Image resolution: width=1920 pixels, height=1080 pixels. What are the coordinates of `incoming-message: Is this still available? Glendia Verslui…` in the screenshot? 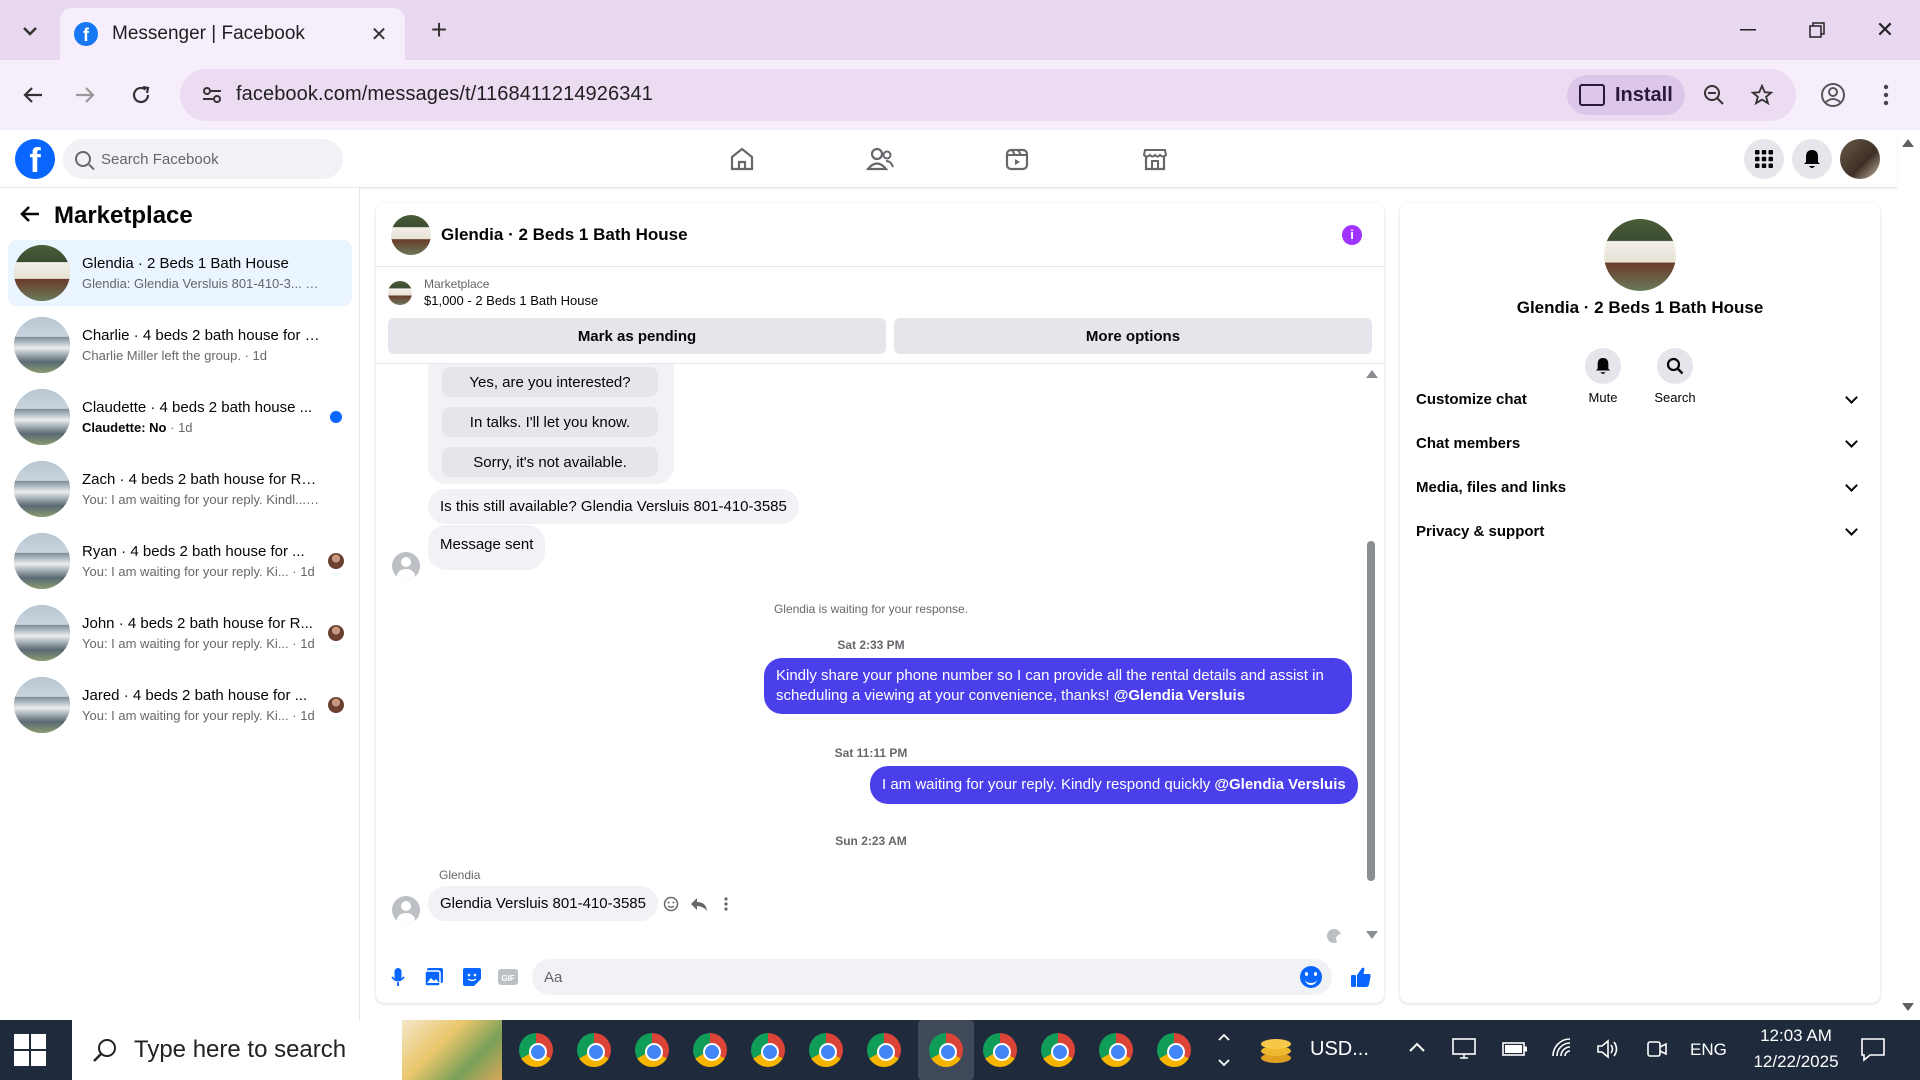 It's located at (613, 506).